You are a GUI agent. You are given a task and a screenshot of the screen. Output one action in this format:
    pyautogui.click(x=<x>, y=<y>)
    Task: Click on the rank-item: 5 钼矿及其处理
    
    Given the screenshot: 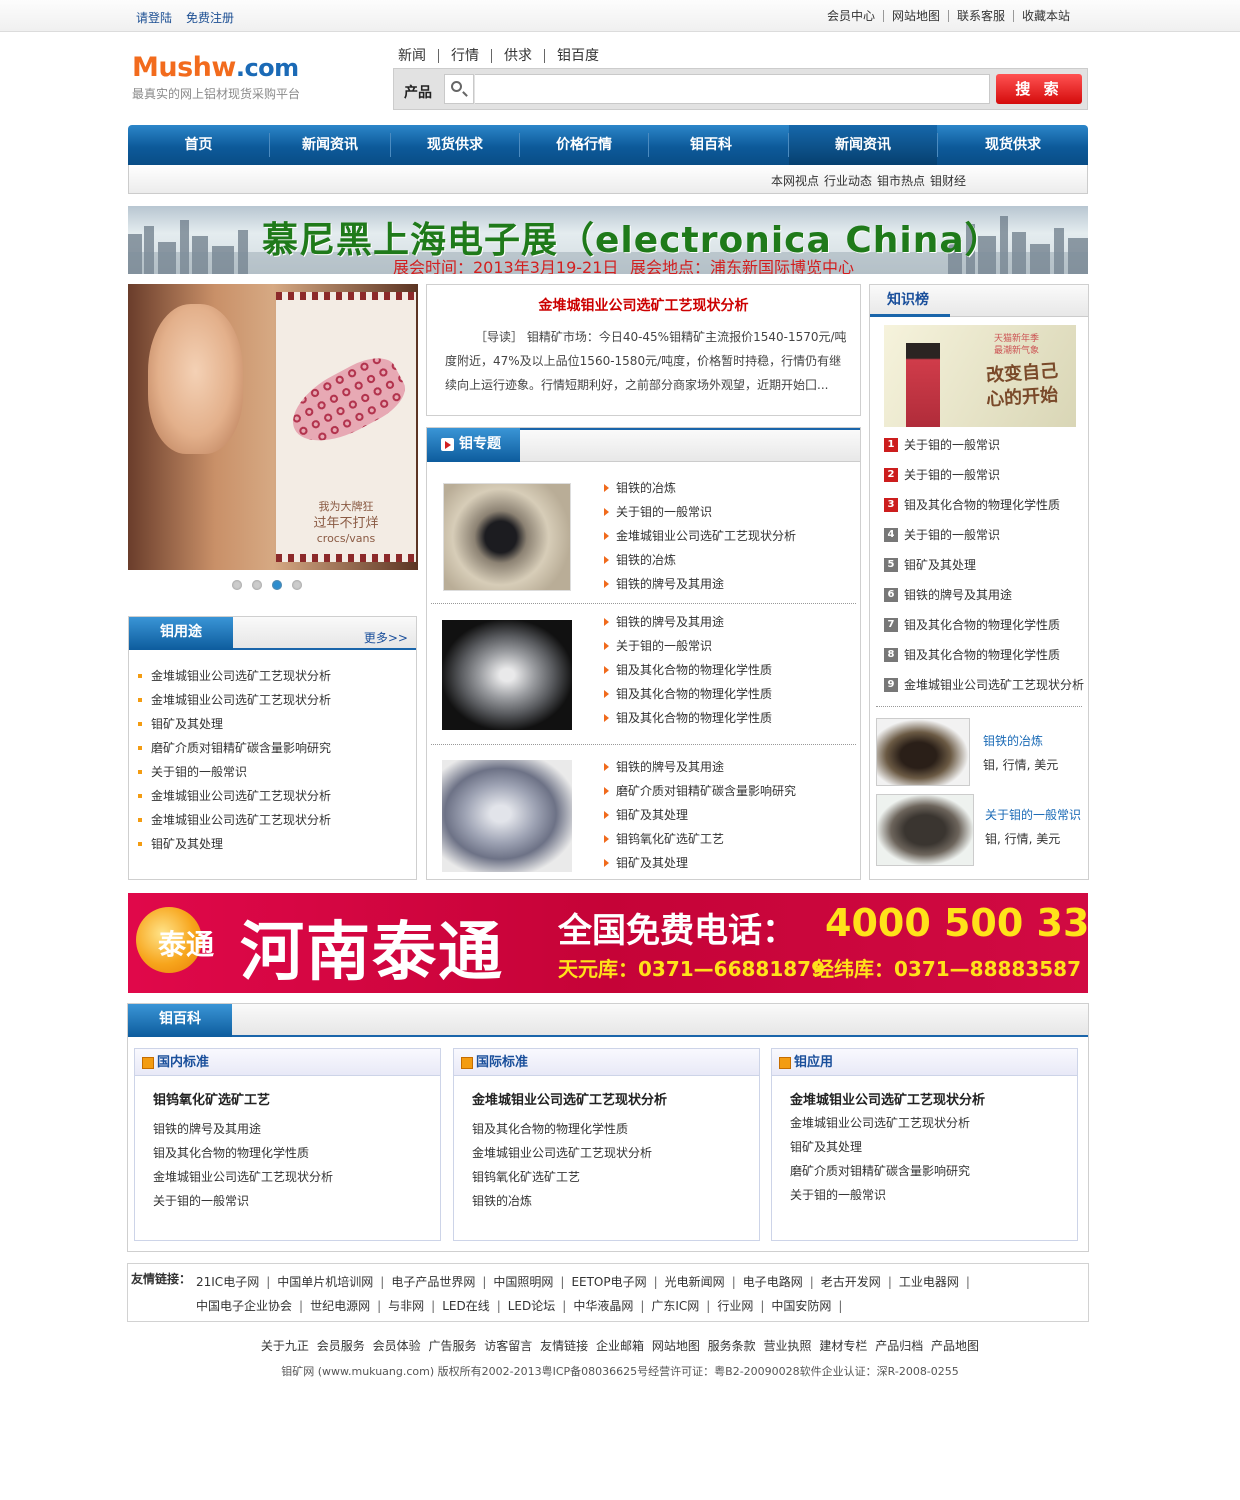 What is the action you would take?
    pyautogui.click(x=984, y=565)
    